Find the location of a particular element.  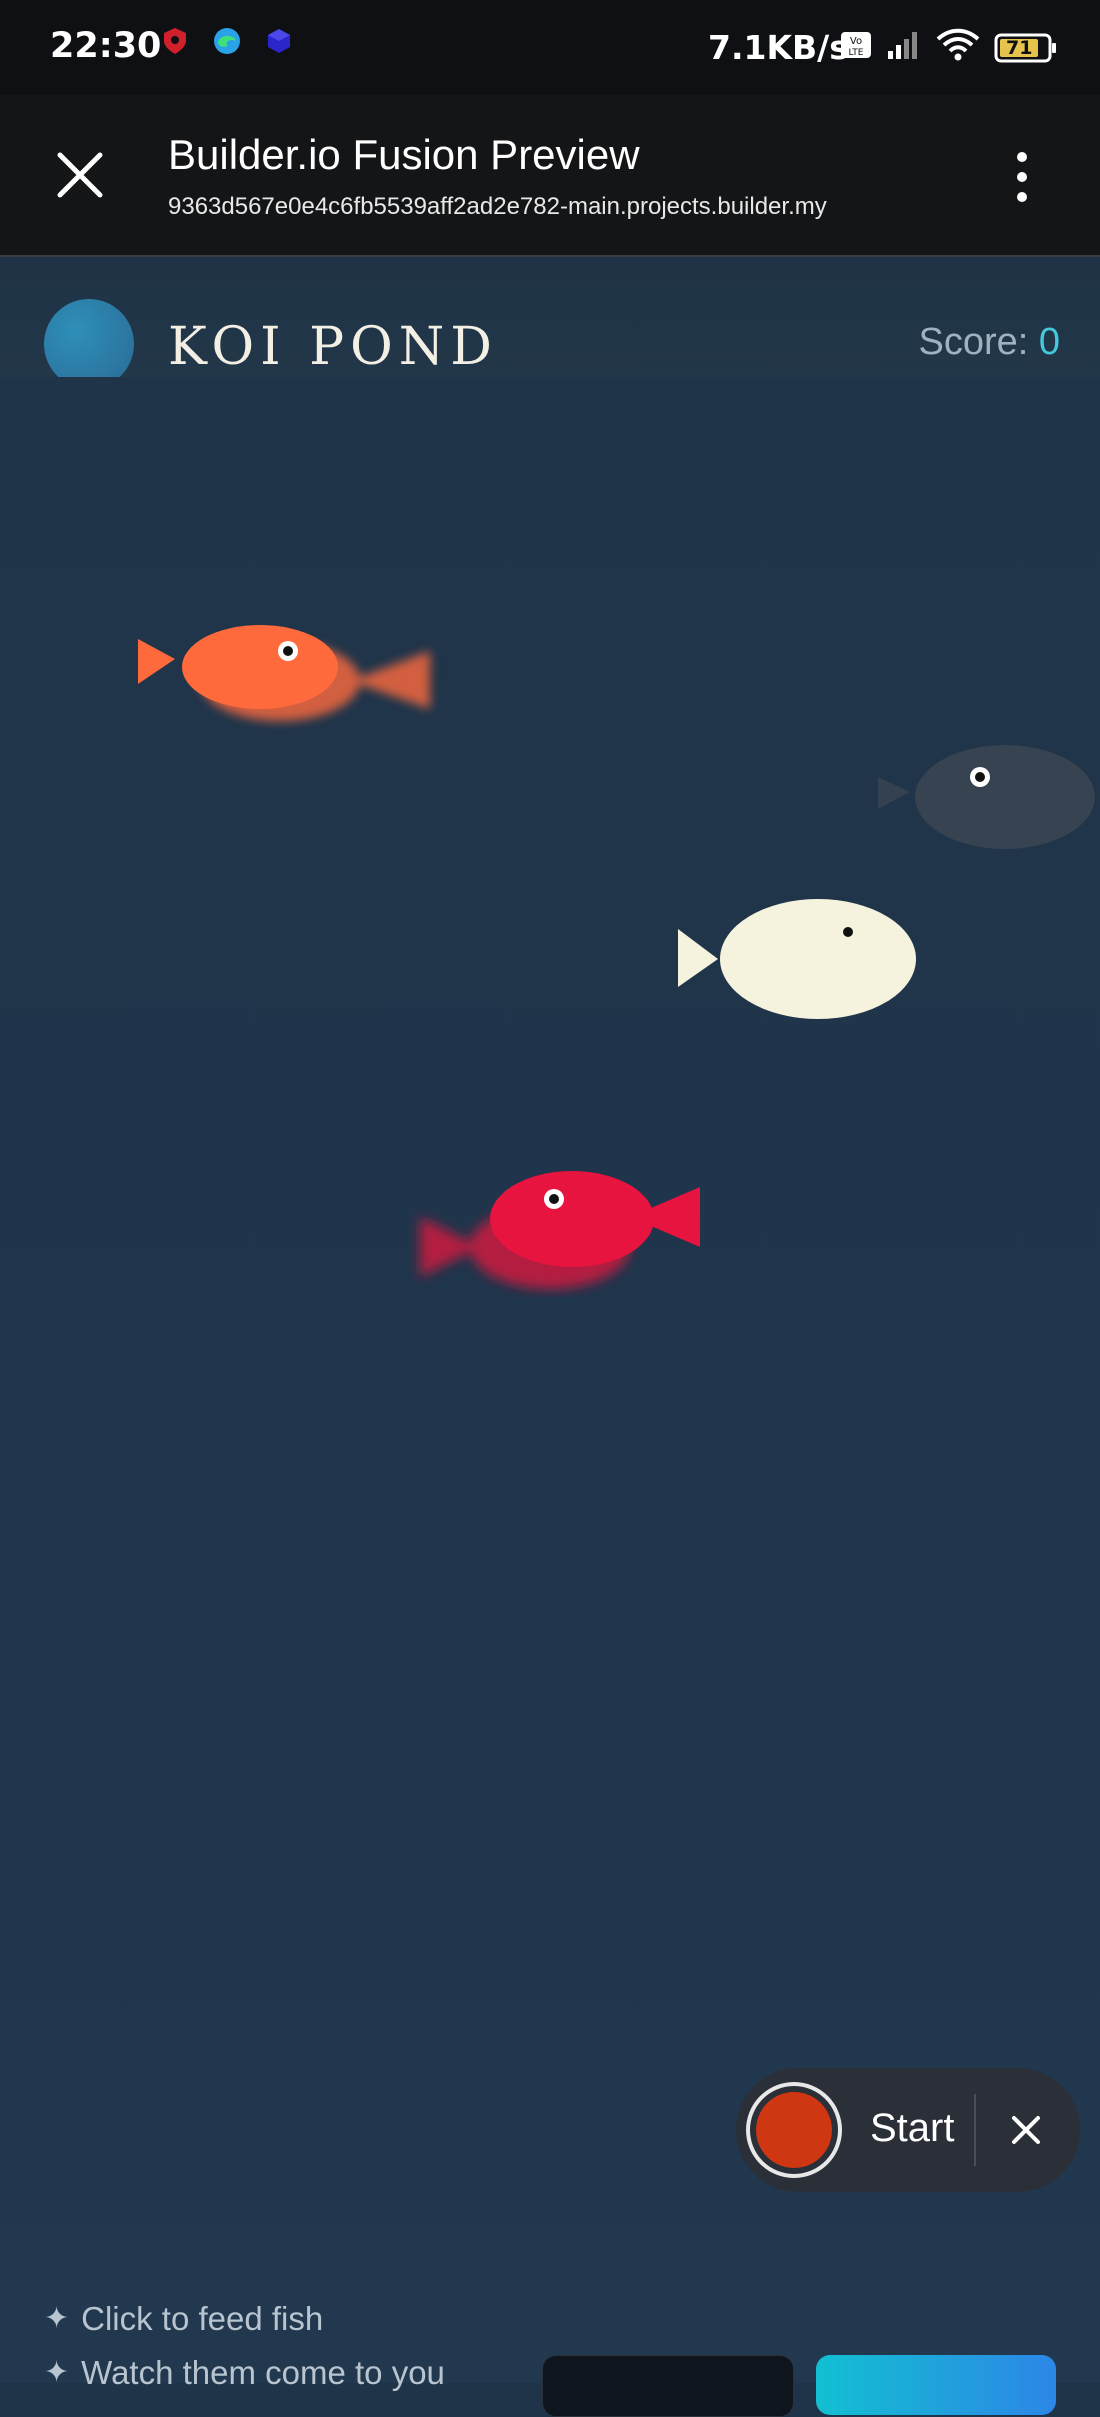

wifi-icon is located at coordinates (958, 47).